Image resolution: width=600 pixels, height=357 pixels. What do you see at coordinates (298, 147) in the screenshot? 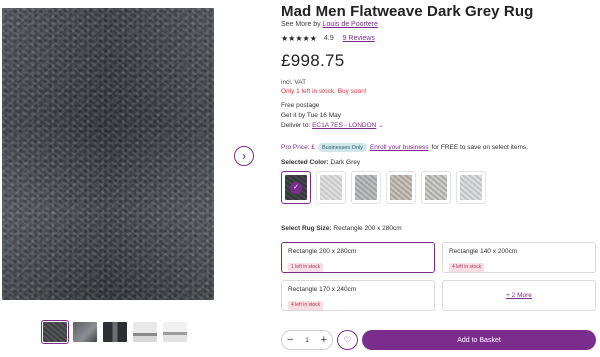
I see `pro-price-label: Pro Price: £` at bounding box center [298, 147].